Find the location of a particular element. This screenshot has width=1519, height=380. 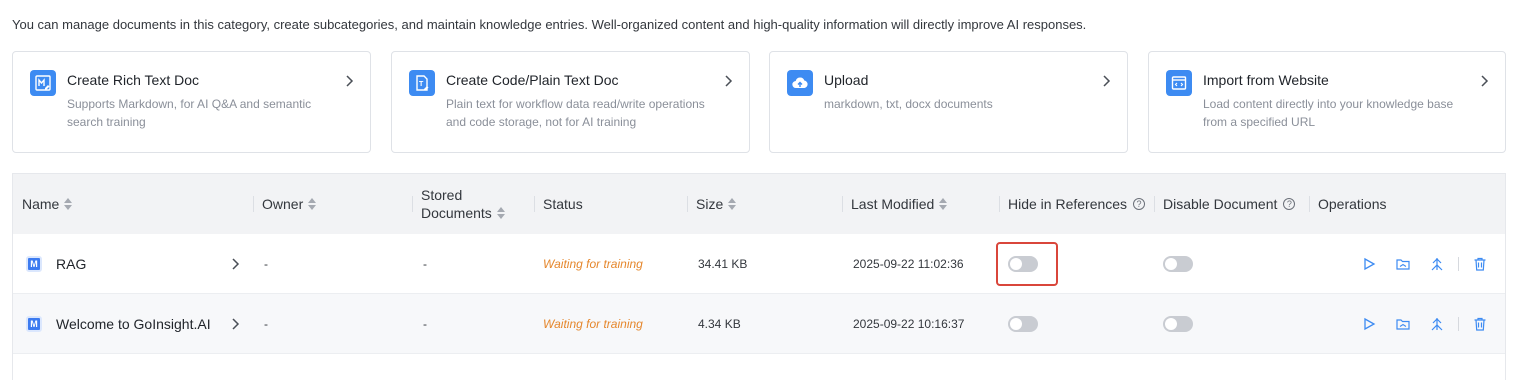

document-name-cell: M RAG is located at coordinates (56, 264).